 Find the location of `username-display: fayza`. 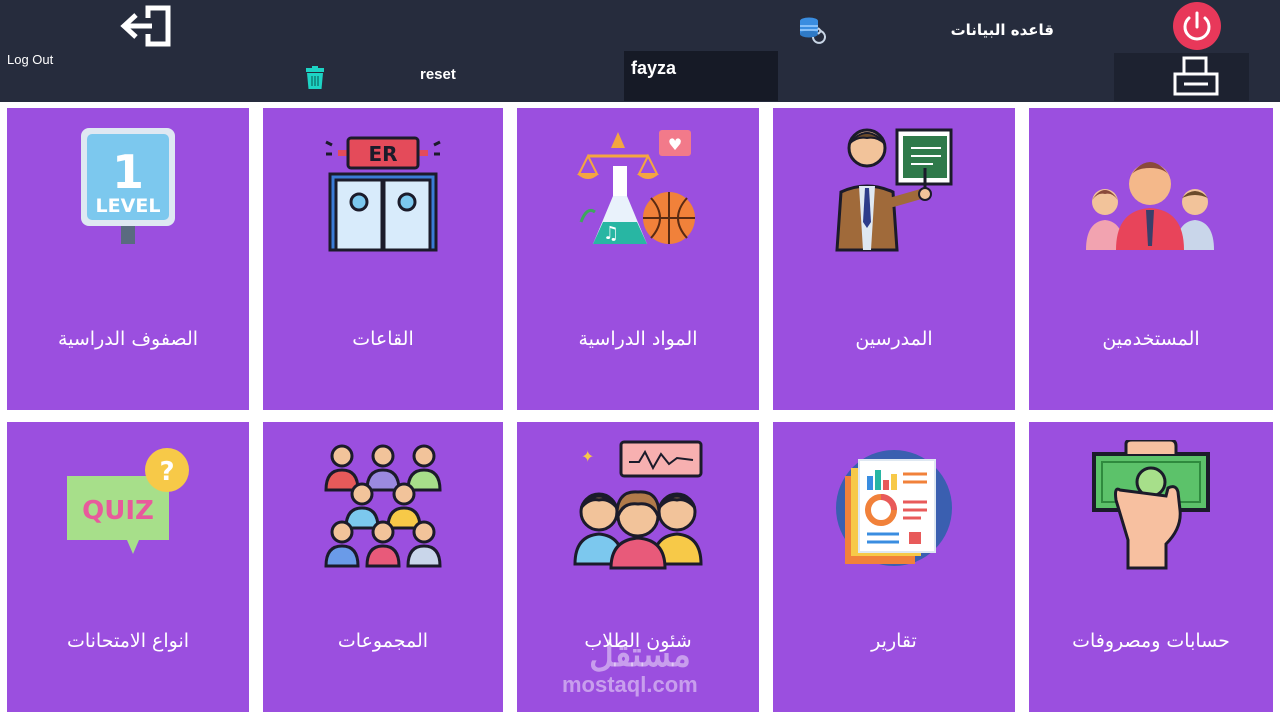

username-display: fayza is located at coordinates (701, 76).